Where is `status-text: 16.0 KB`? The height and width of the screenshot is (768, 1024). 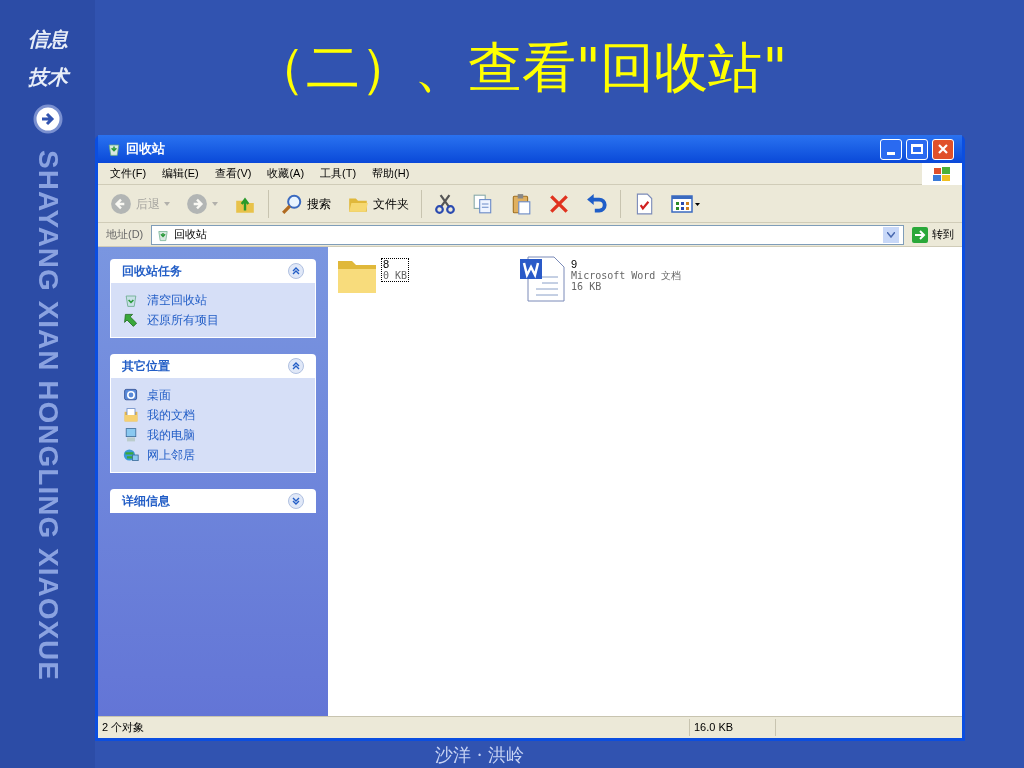 status-text: 16.0 KB is located at coordinates (733, 727).